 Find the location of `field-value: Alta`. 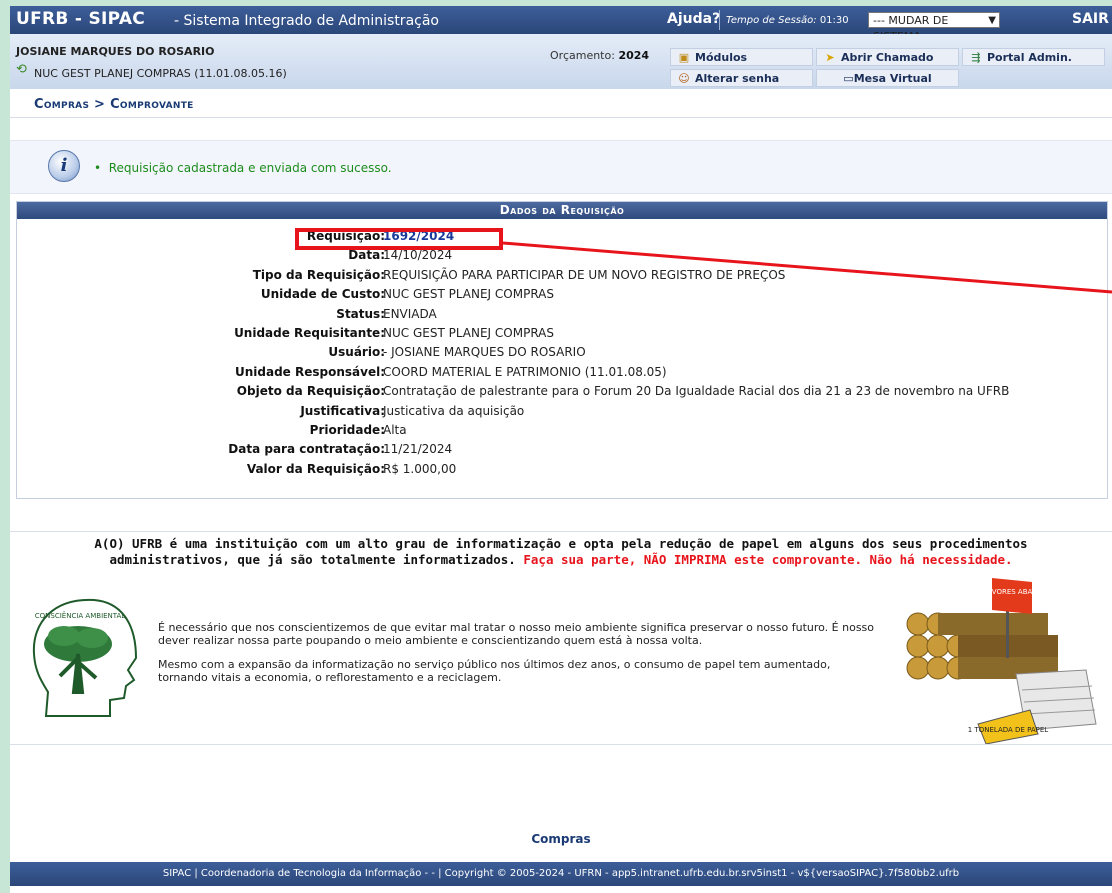

field-value: Alta is located at coordinates (395, 430).